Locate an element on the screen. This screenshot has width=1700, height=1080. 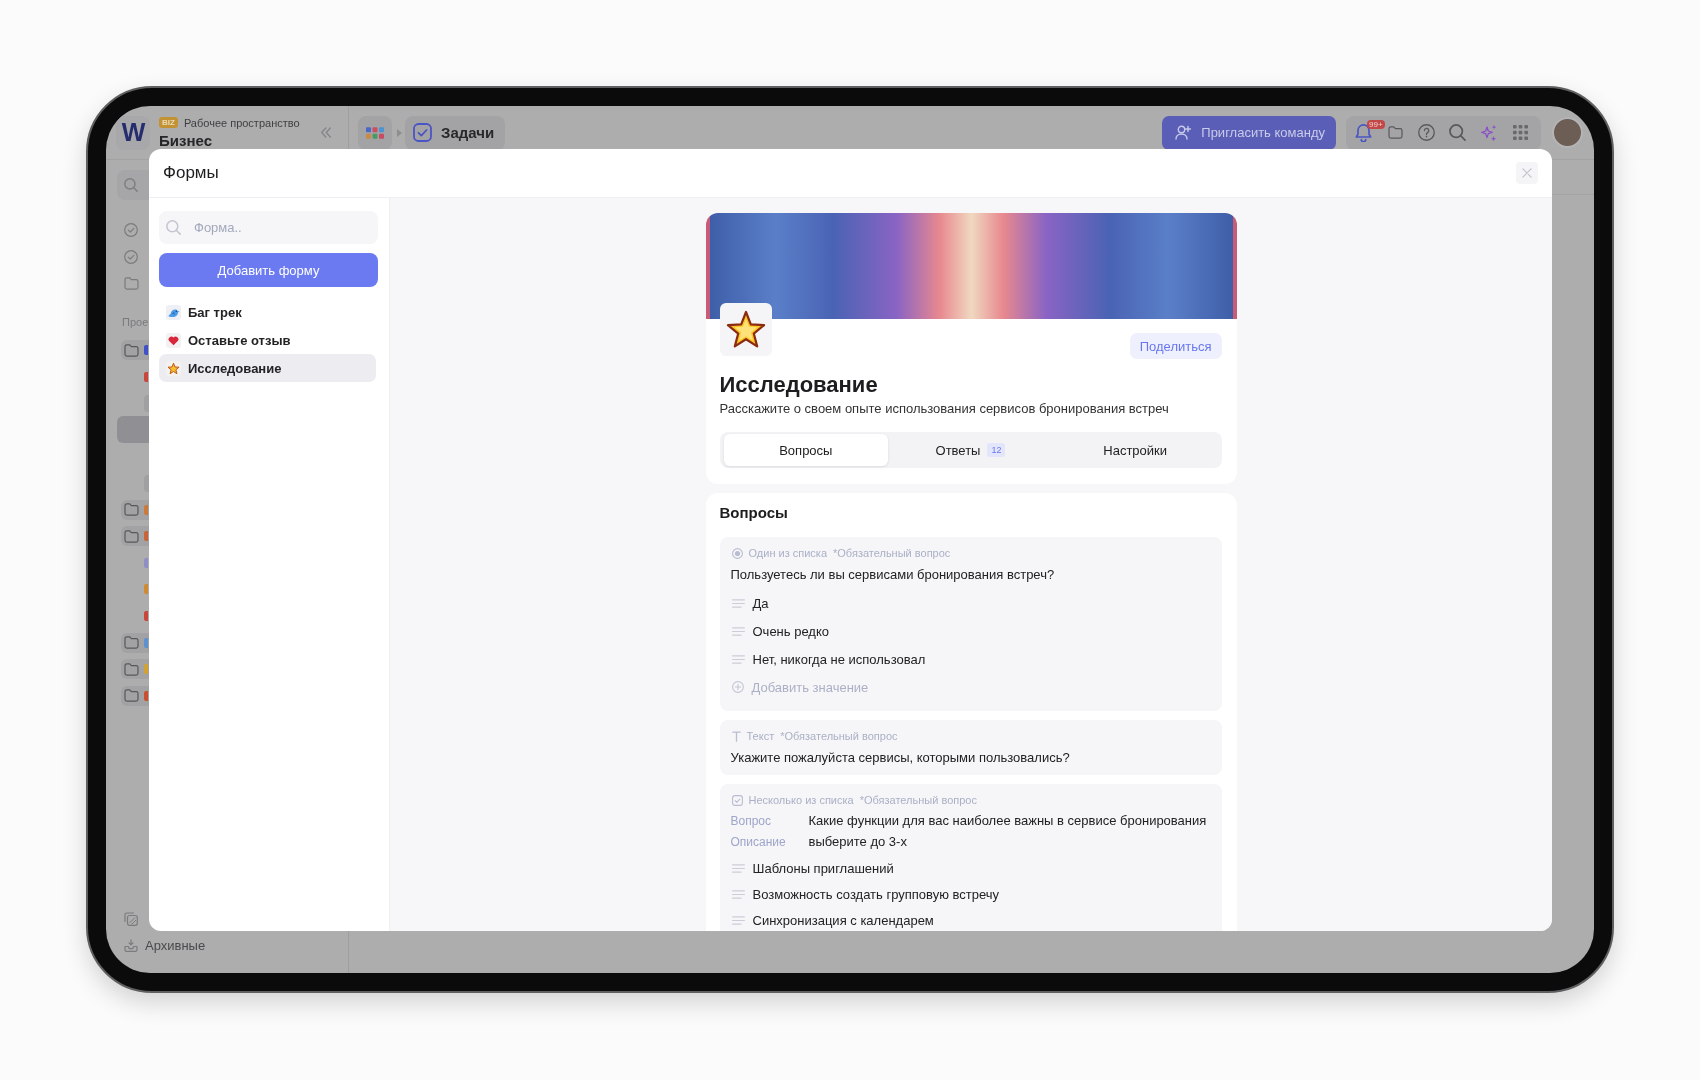
apps-button is located at coordinates (375, 132).